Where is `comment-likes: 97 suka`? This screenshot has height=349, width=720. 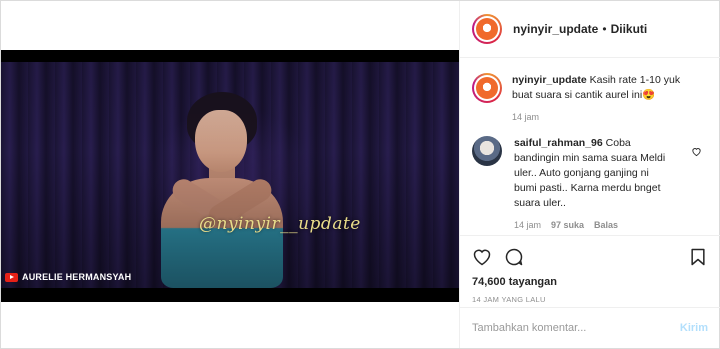
comment-likes: 97 suka is located at coordinates (567, 225).